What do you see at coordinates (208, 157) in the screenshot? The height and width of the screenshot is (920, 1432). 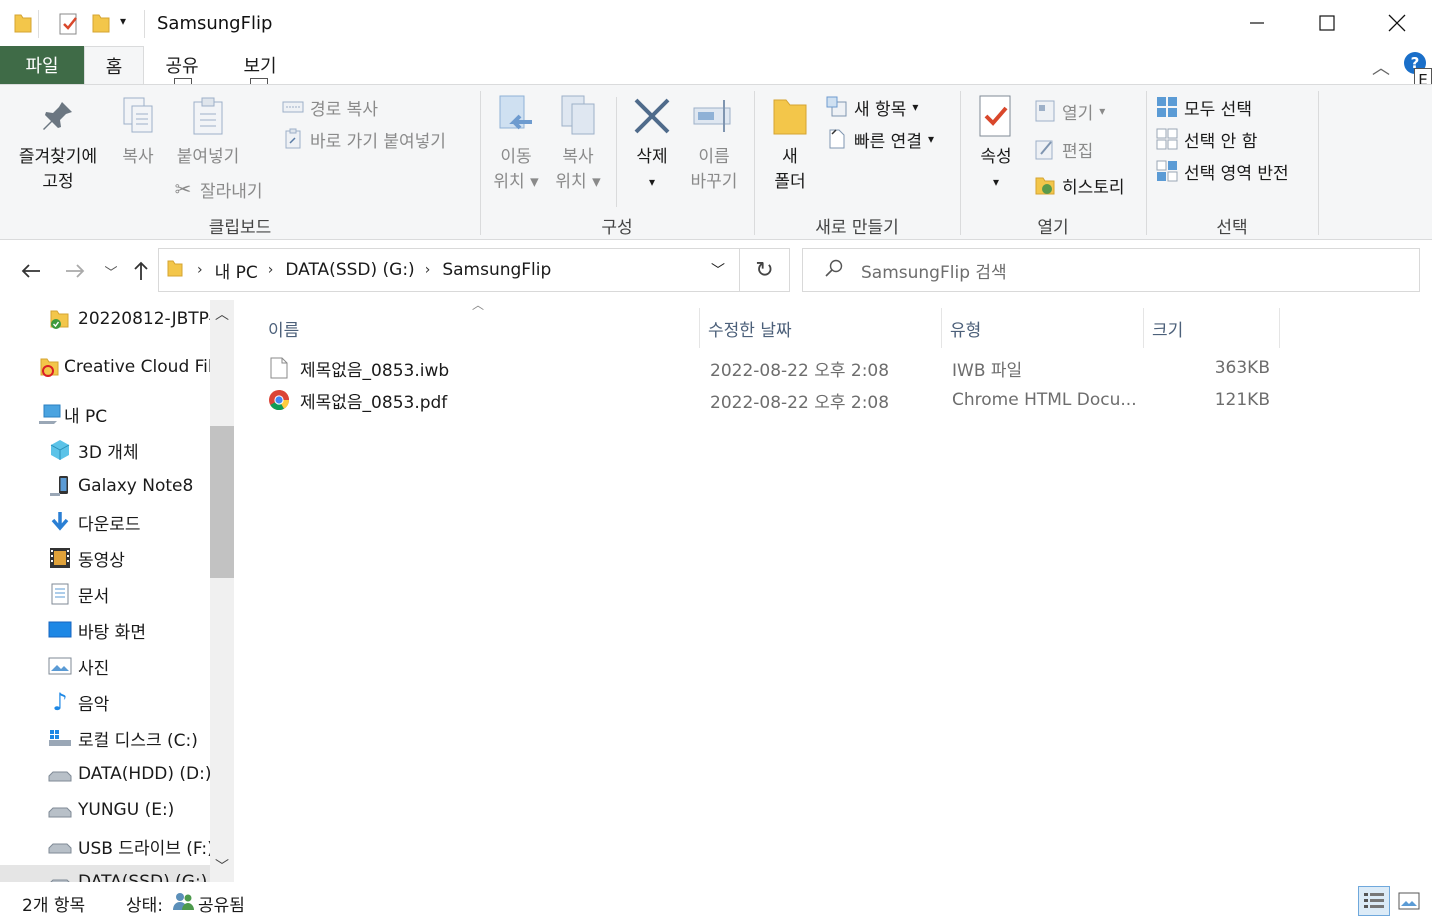 I see `paste-label: 붙여넣기` at bounding box center [208, 157].